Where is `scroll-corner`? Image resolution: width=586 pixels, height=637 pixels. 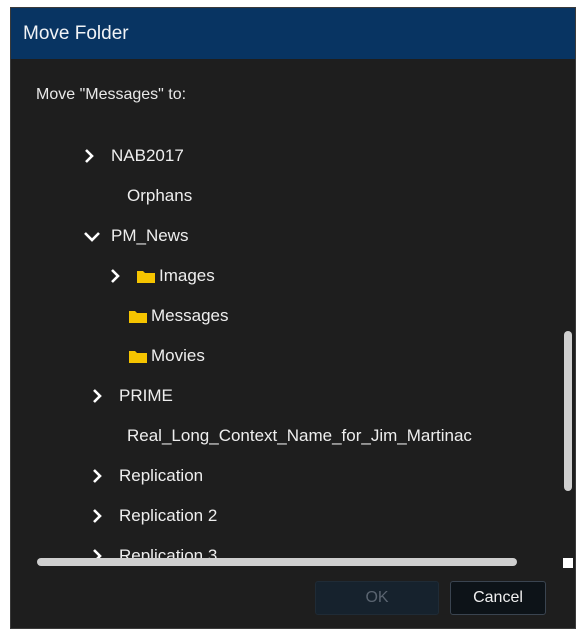
scroll-corner is located at coordinates (568, 563).